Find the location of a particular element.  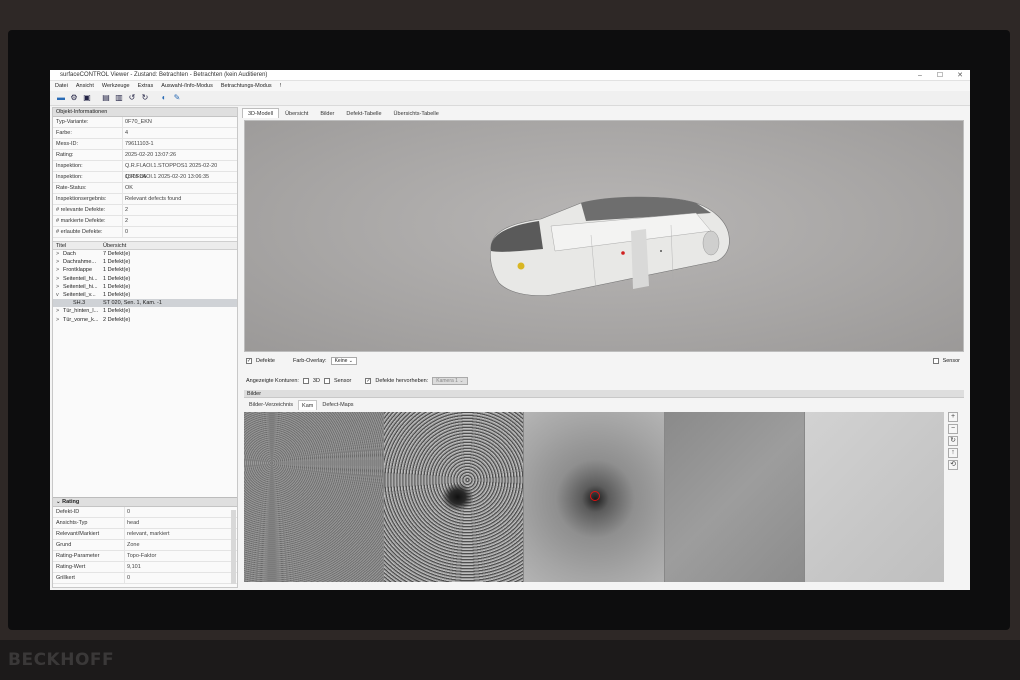

tab-uebersicht: Übersicht is located at coordinates (296, 113).